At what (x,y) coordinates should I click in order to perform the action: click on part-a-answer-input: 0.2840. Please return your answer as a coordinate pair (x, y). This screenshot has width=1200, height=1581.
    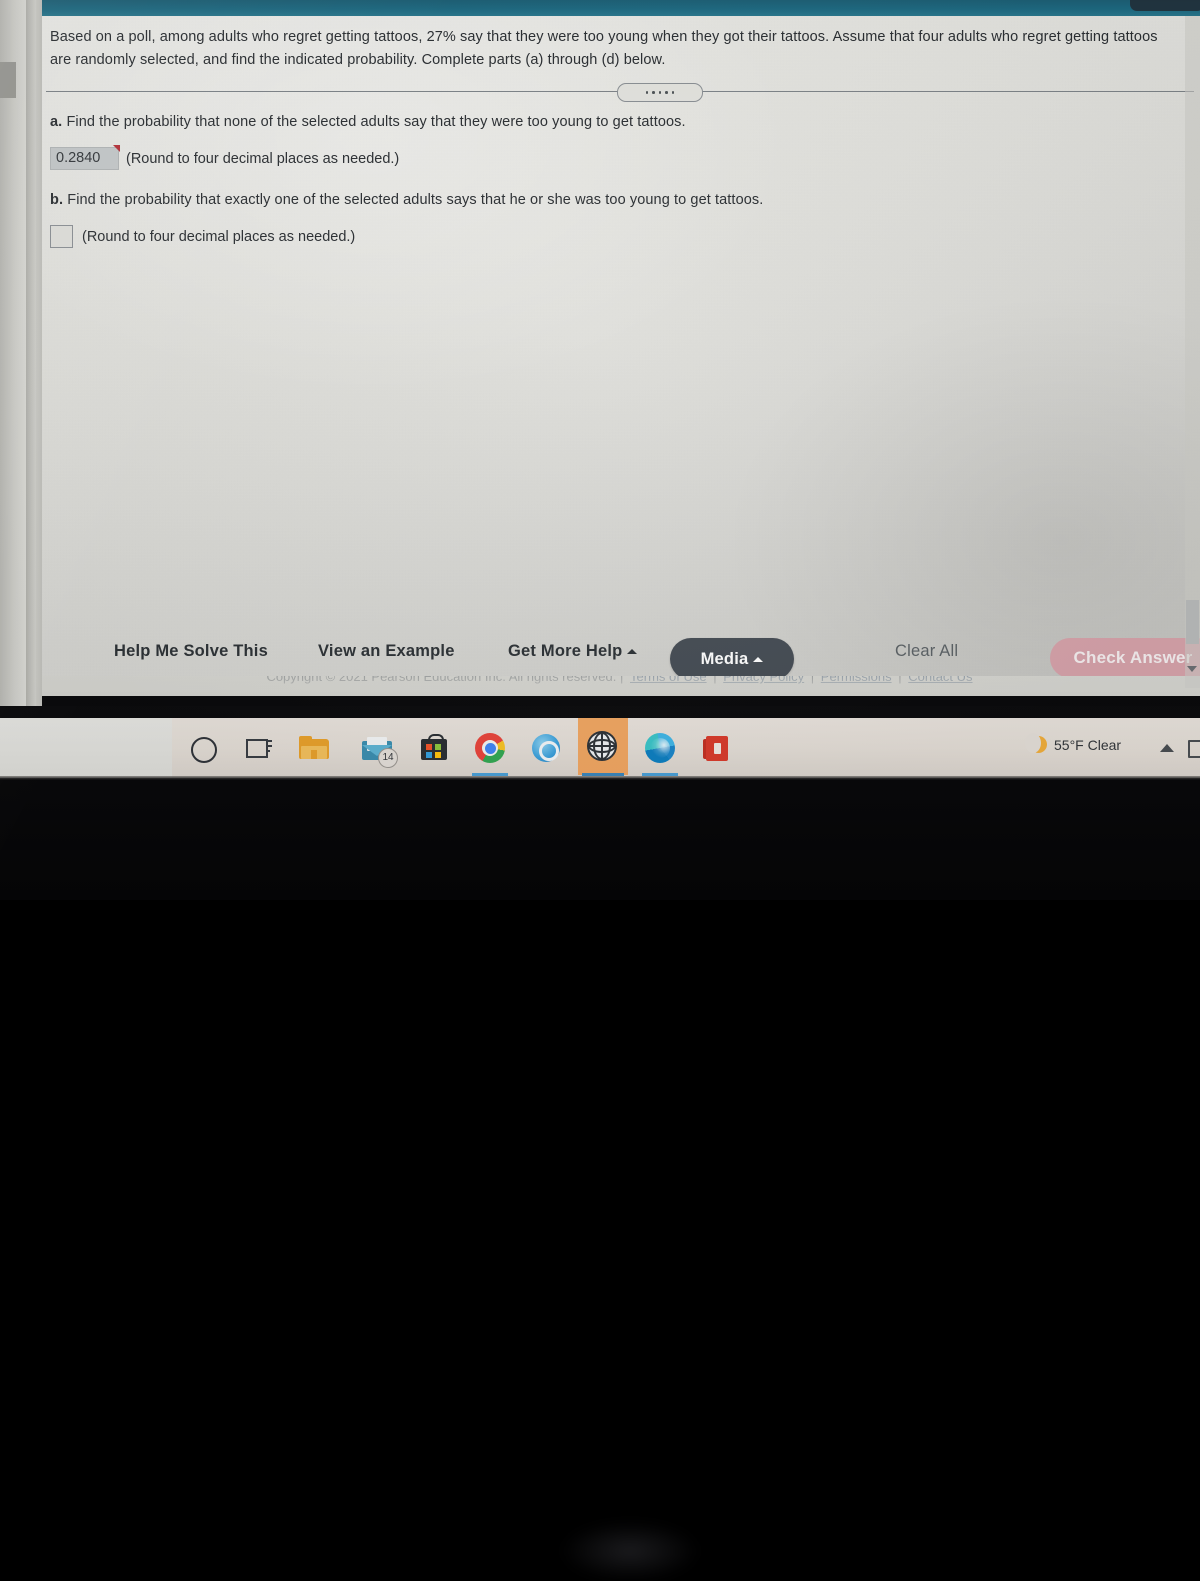
    Looking at the image, I should click on (85, 157).